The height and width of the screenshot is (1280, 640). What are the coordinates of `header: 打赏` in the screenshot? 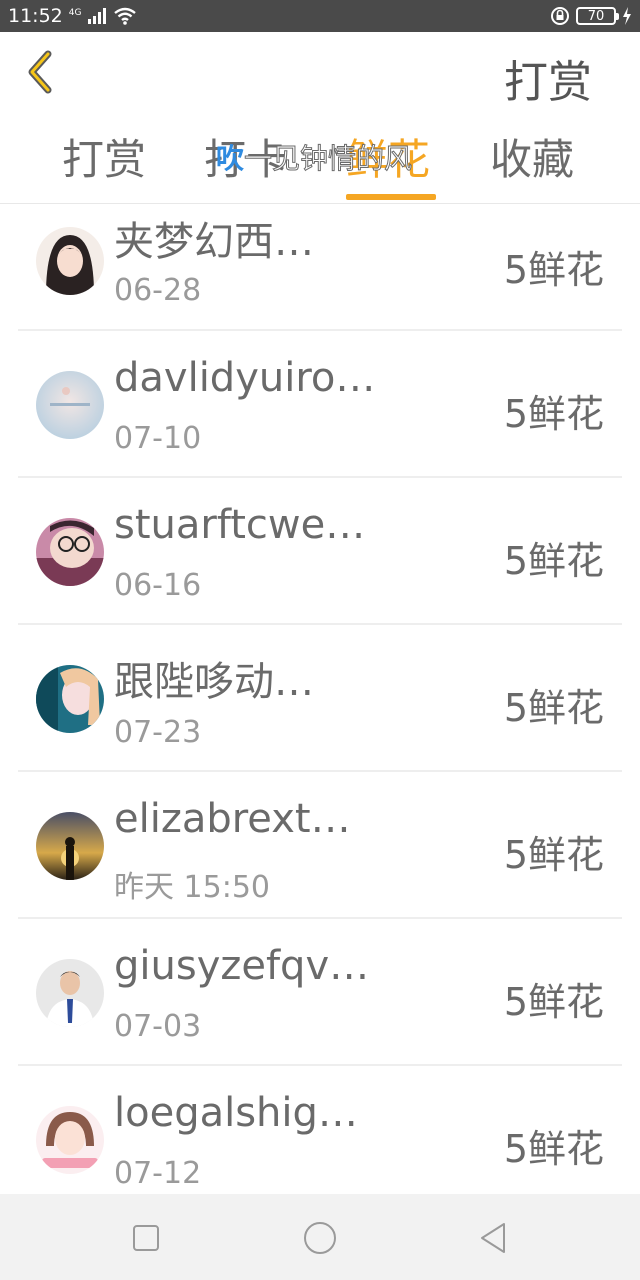 It's located at (320, 72).